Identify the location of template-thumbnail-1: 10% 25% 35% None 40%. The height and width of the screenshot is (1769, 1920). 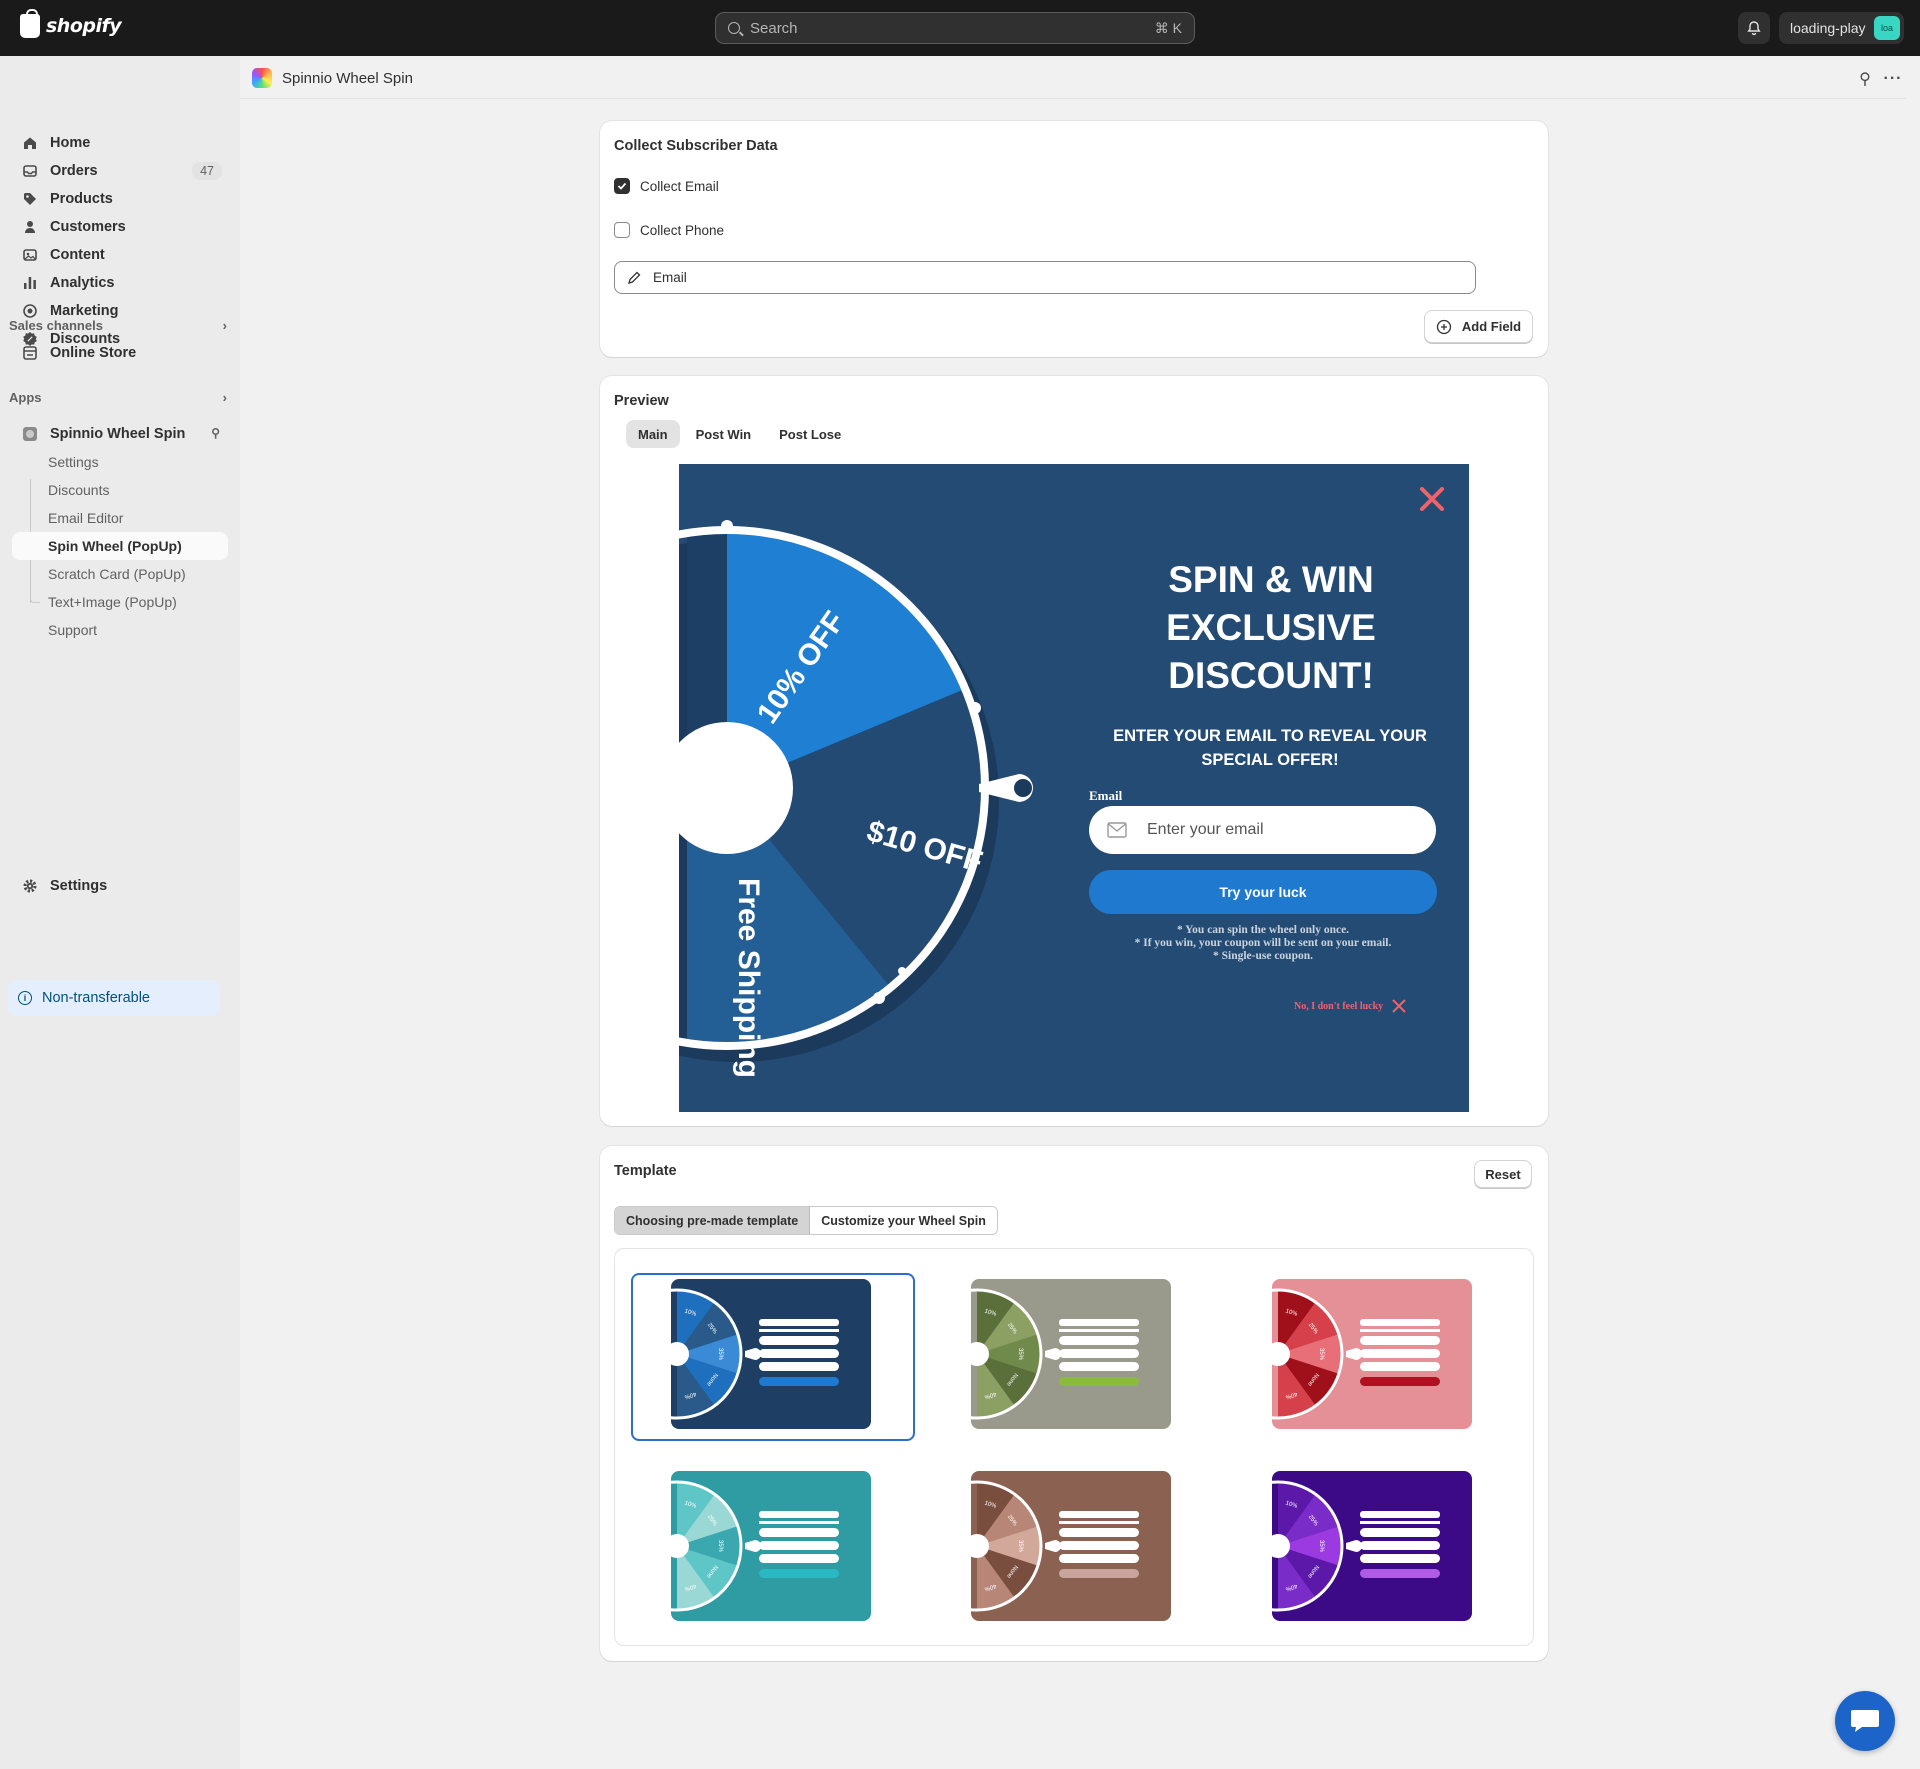
(771, 1354).